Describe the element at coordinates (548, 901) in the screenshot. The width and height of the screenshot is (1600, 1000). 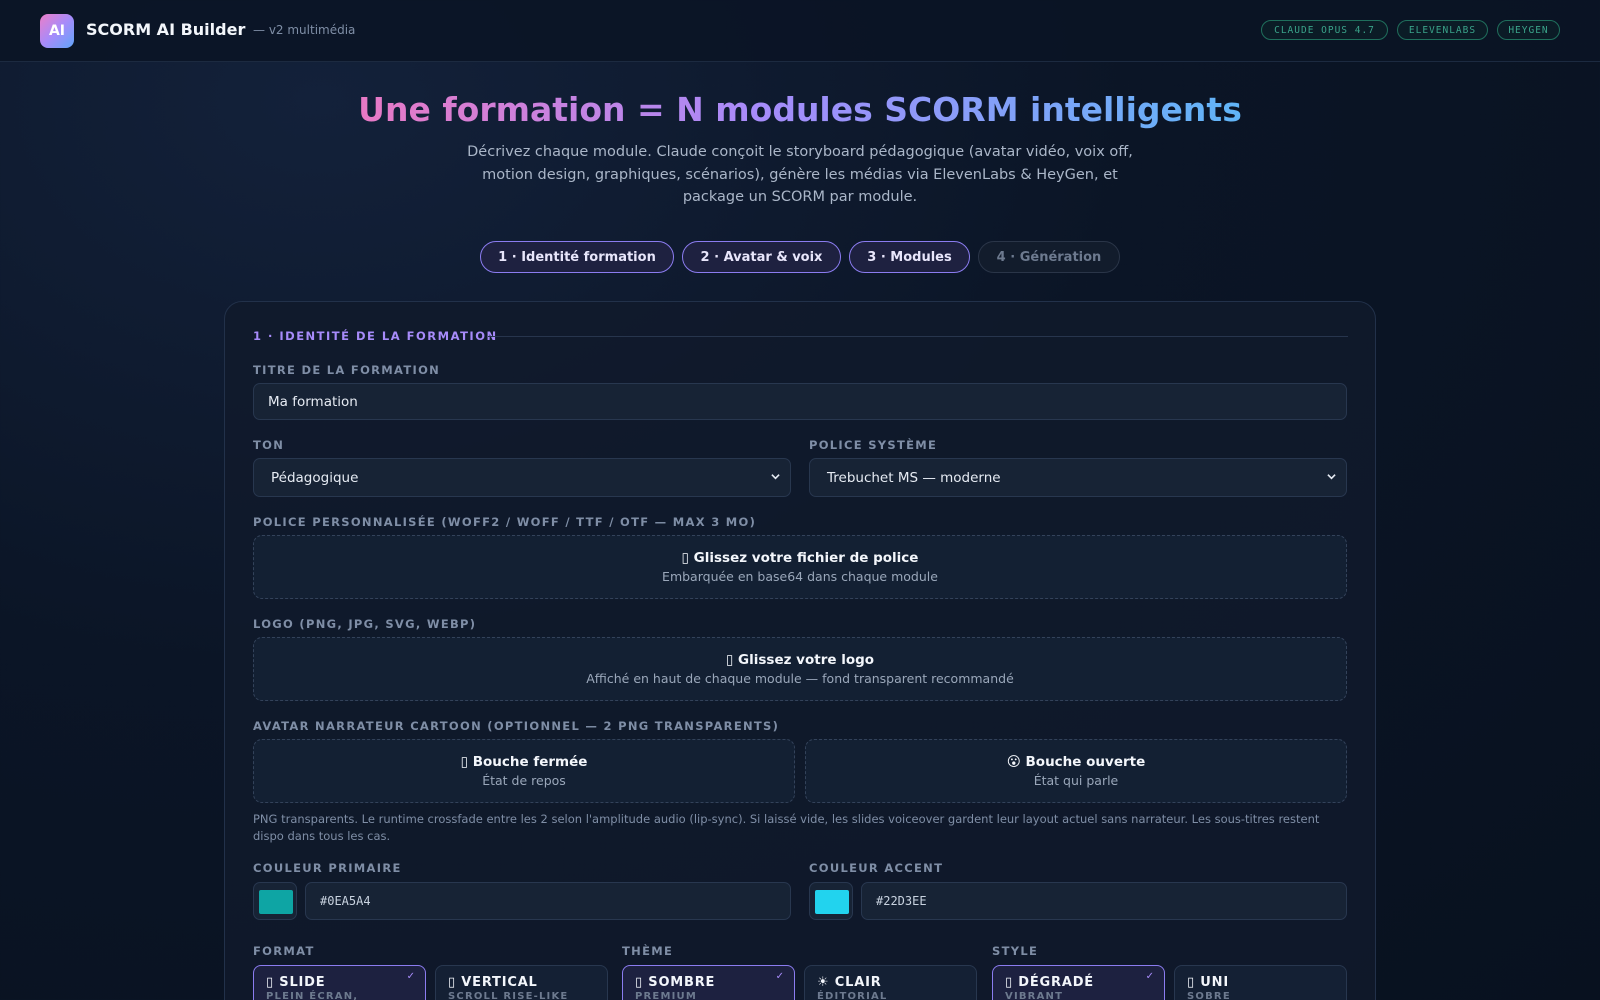
I see `primary-color-input: #0EA5A4` at that location.